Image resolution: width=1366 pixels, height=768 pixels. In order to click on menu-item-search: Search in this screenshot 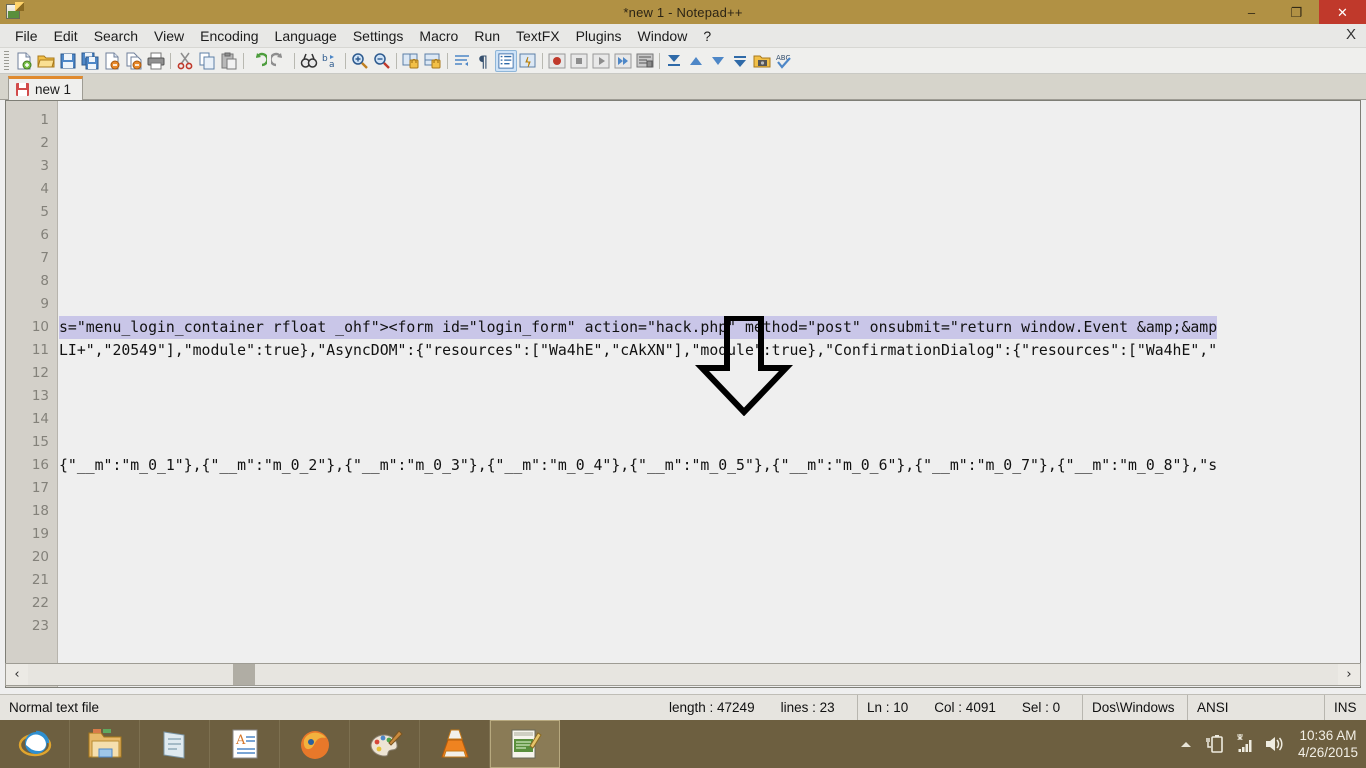, I will do `click(116, 36)`.